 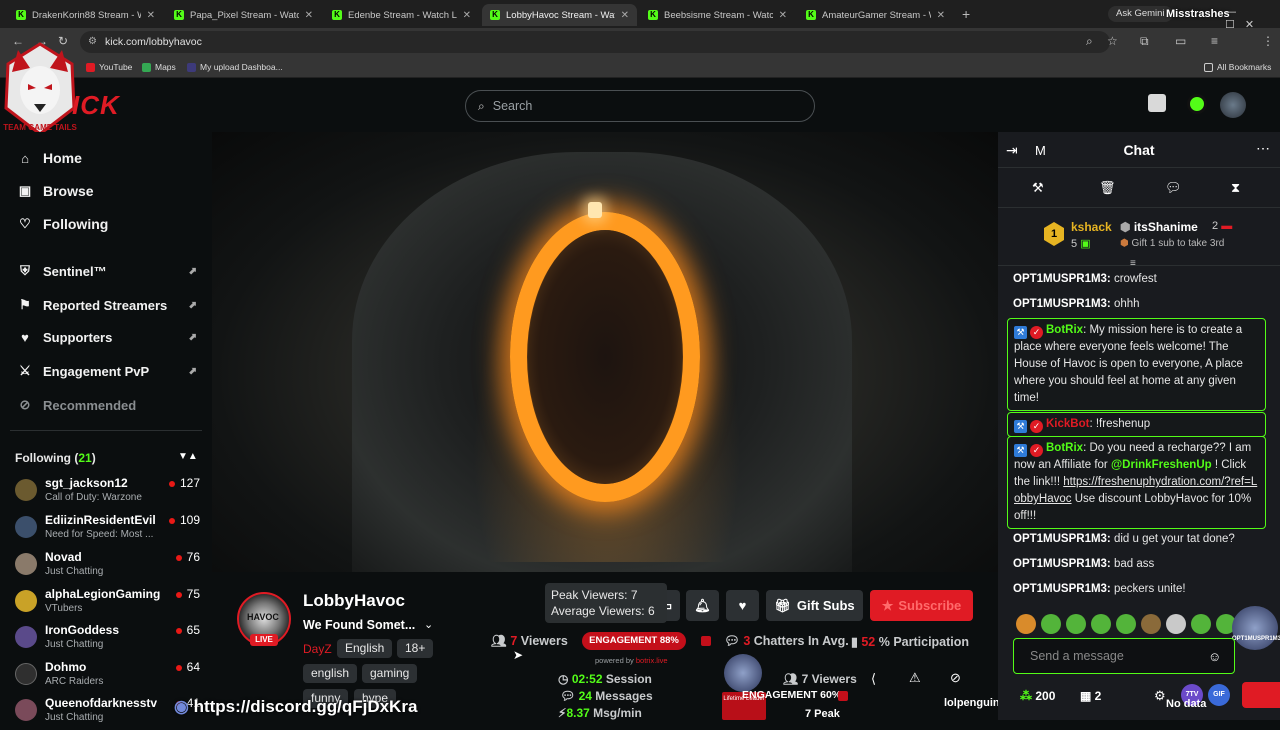 What do you see at coordinates (1160, 696) in the screenshot?
I see `settings-icon: ⚙` at bounding box center [1160, 696].